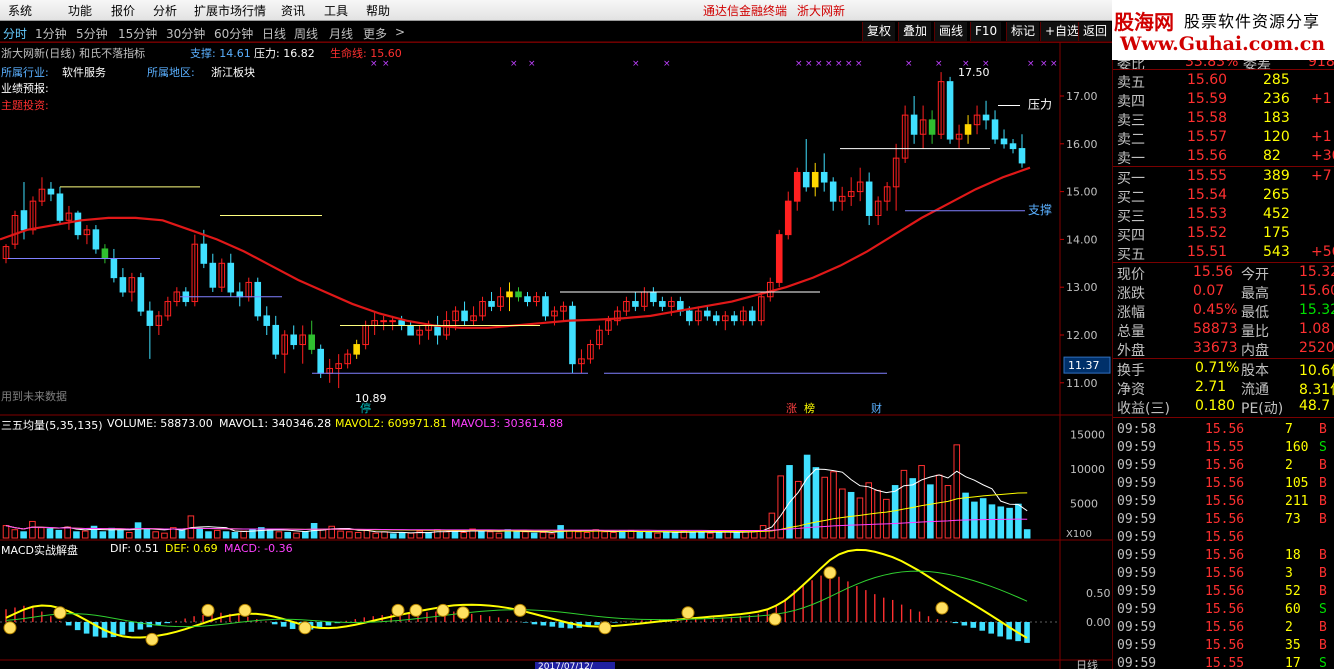 The height and width of the screenshot is (669, 1334). What do you see at coordinates (1137, 447) in the screenshot?
I see `tick-time: 09:59` at bounding box center [1137, 447].